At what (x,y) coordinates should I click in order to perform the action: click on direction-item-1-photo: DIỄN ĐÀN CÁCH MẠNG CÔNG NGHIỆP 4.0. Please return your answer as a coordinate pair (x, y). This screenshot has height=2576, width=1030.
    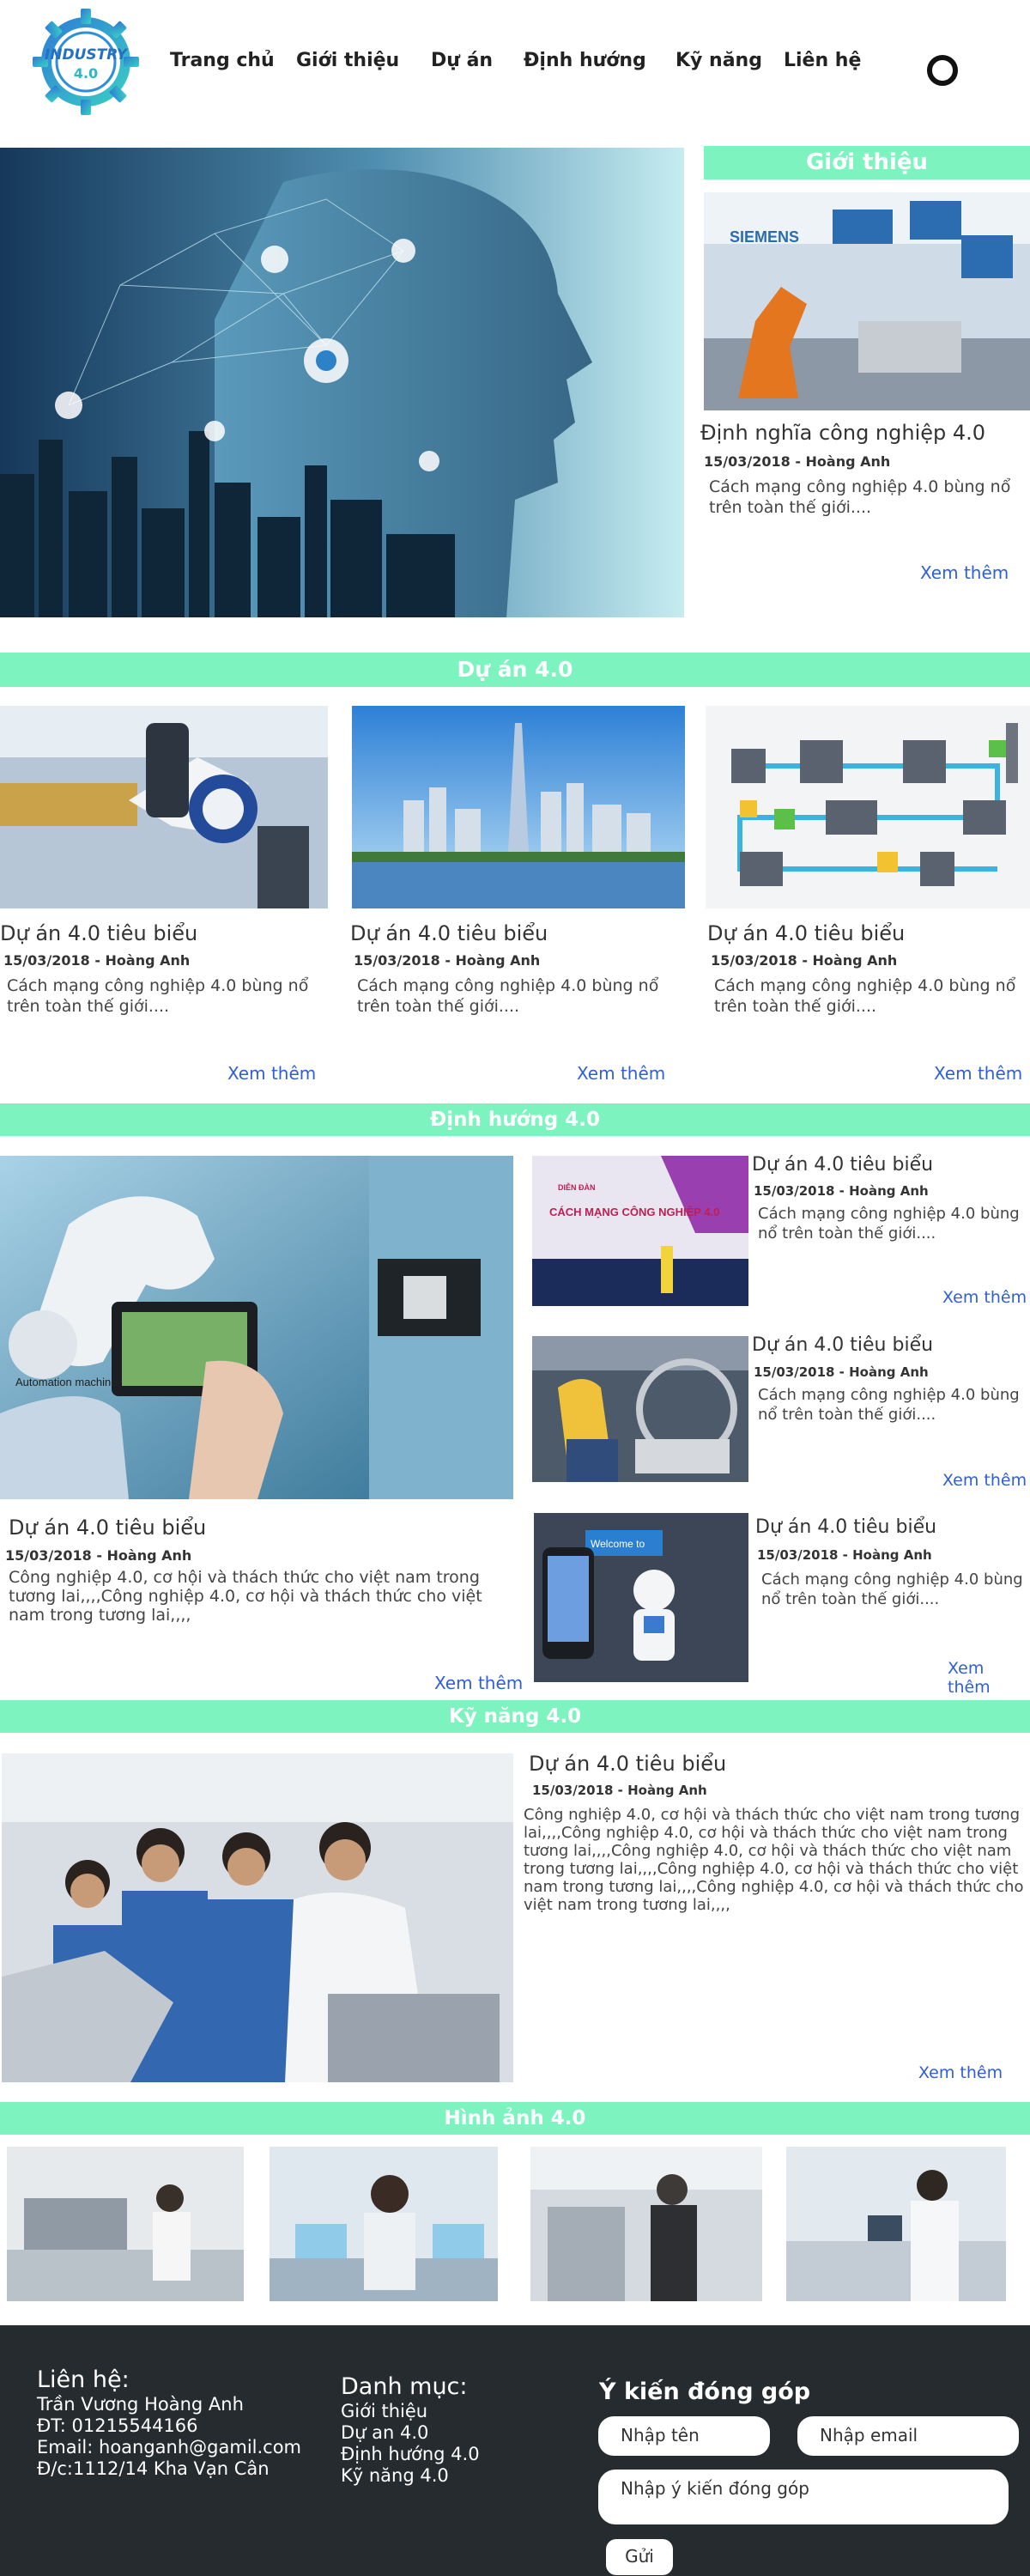
    Looking at the image, I should click on (640, 1231).